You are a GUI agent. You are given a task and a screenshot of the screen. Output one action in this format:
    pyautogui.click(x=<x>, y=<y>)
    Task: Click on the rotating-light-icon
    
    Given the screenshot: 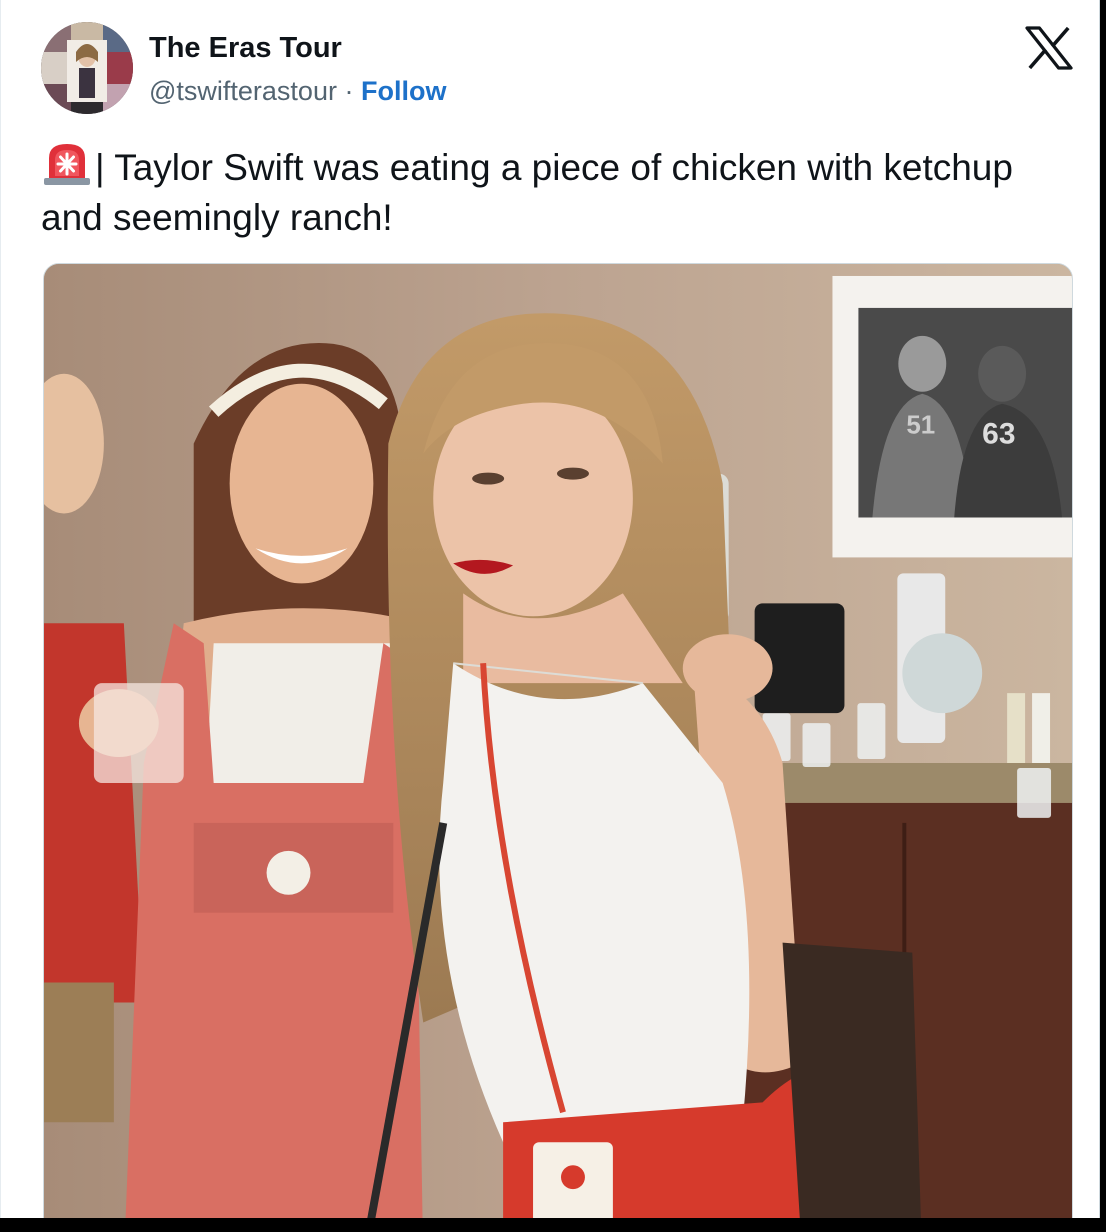 What is the action you would take?
    pyautogui.click(x=67, y=163)
    